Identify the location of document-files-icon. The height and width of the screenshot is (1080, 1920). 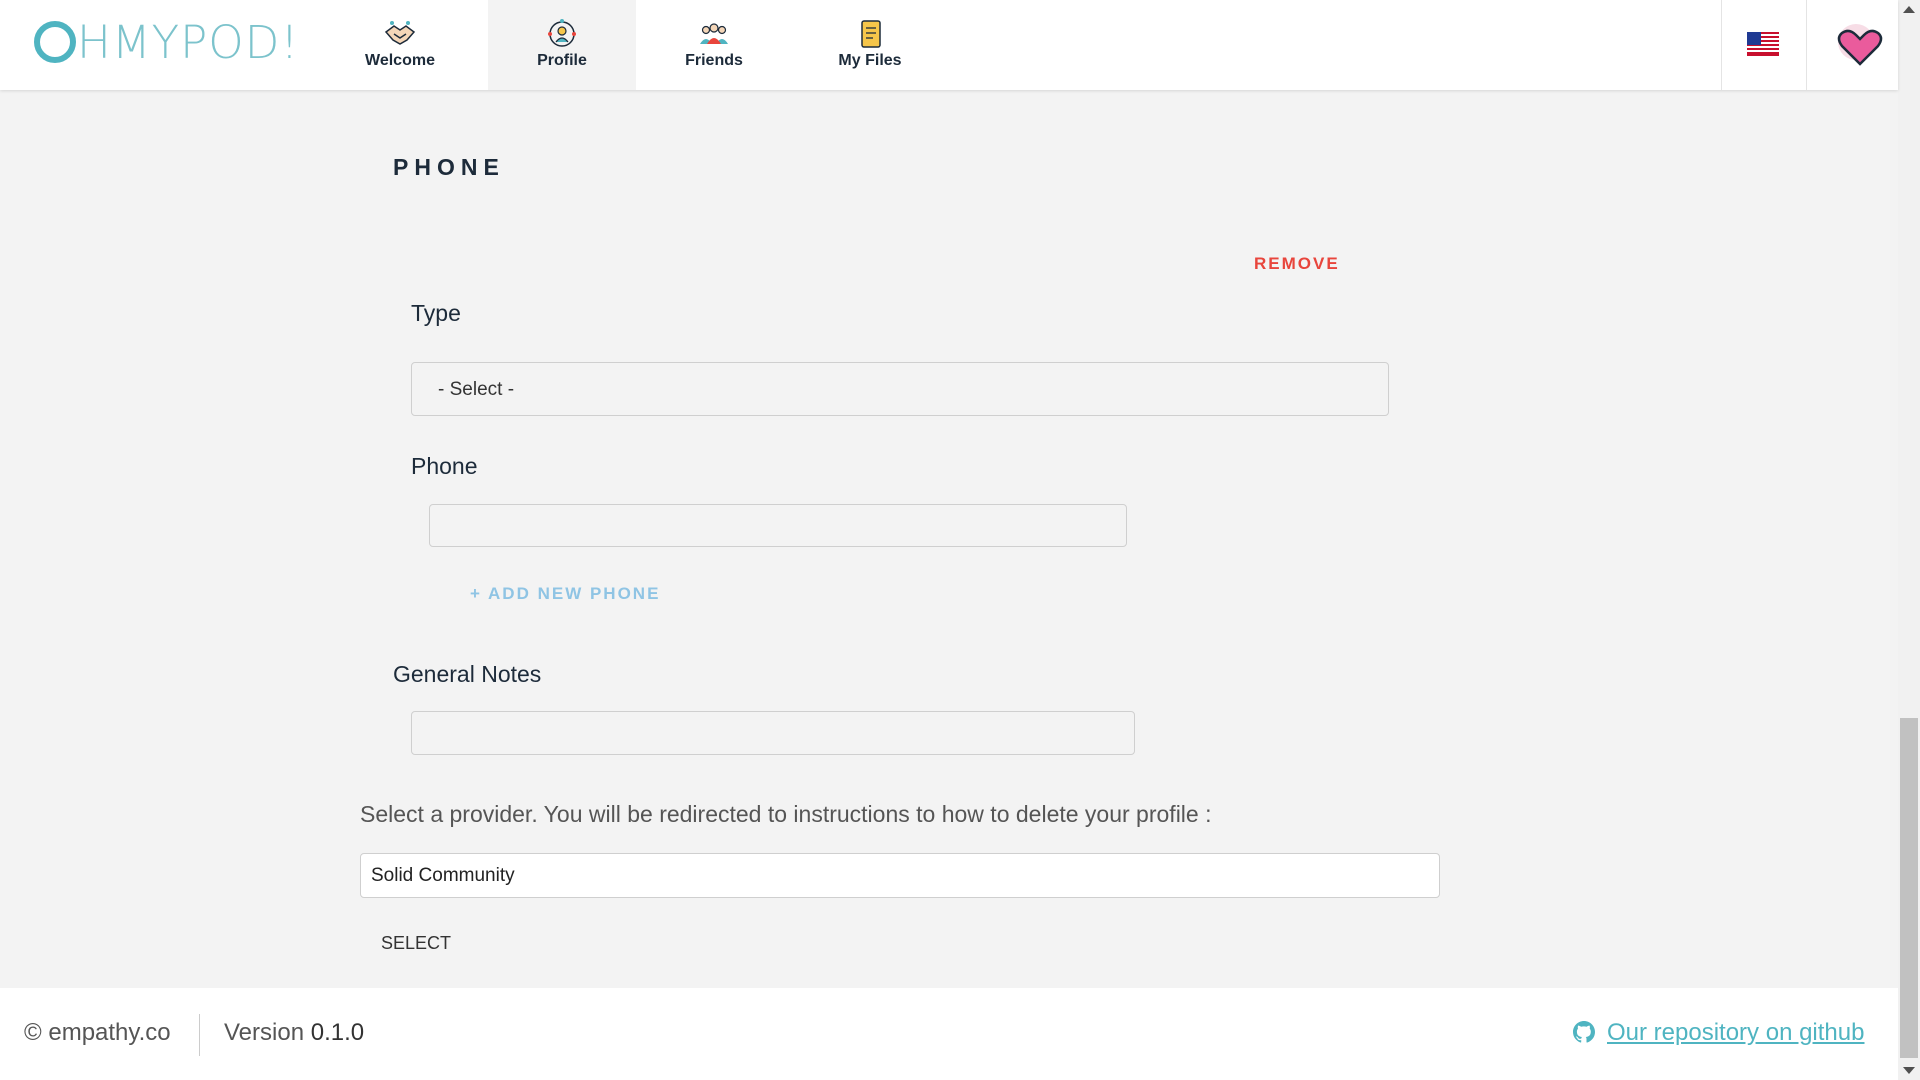
(871, 34).